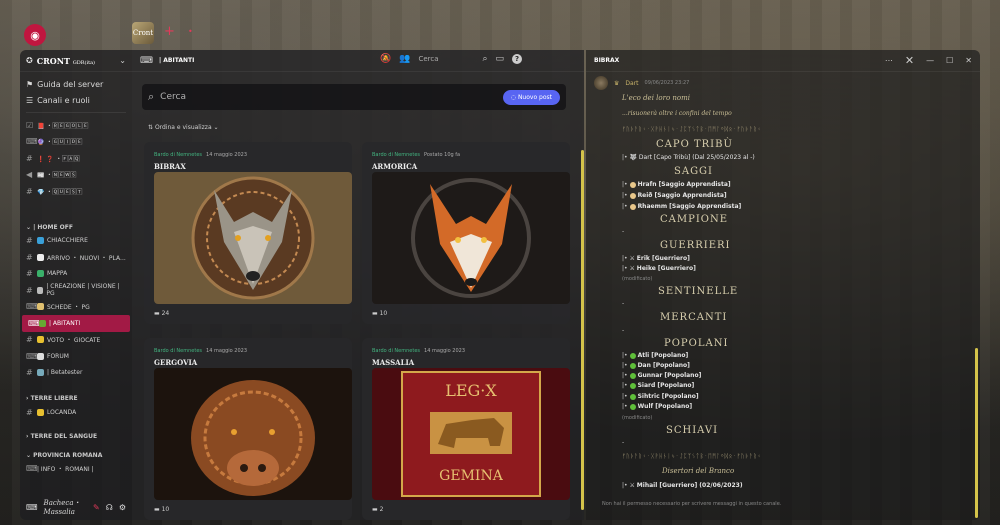 The width and height of the screenshot is (1000, 525). I want to click on header-search-input: Cerca, so click(446, 59).